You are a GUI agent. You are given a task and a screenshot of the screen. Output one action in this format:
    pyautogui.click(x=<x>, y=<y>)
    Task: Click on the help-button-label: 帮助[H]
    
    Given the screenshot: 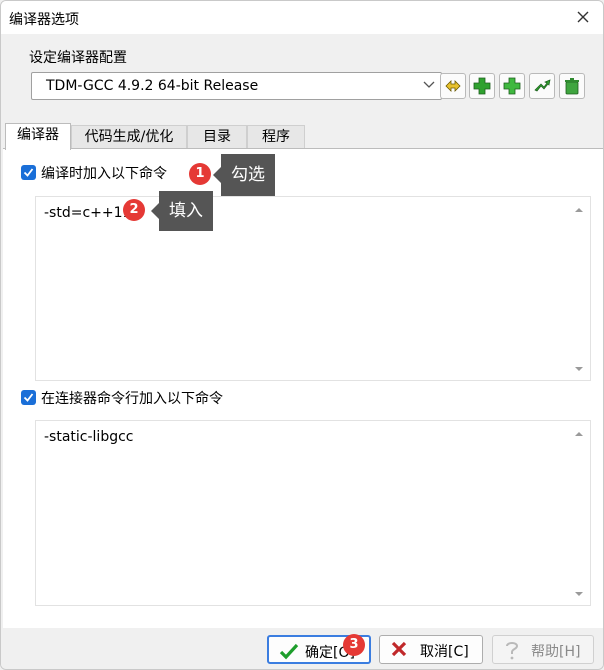 What is the action you would take?
    pyautogui.click(x=556, y=652)
    